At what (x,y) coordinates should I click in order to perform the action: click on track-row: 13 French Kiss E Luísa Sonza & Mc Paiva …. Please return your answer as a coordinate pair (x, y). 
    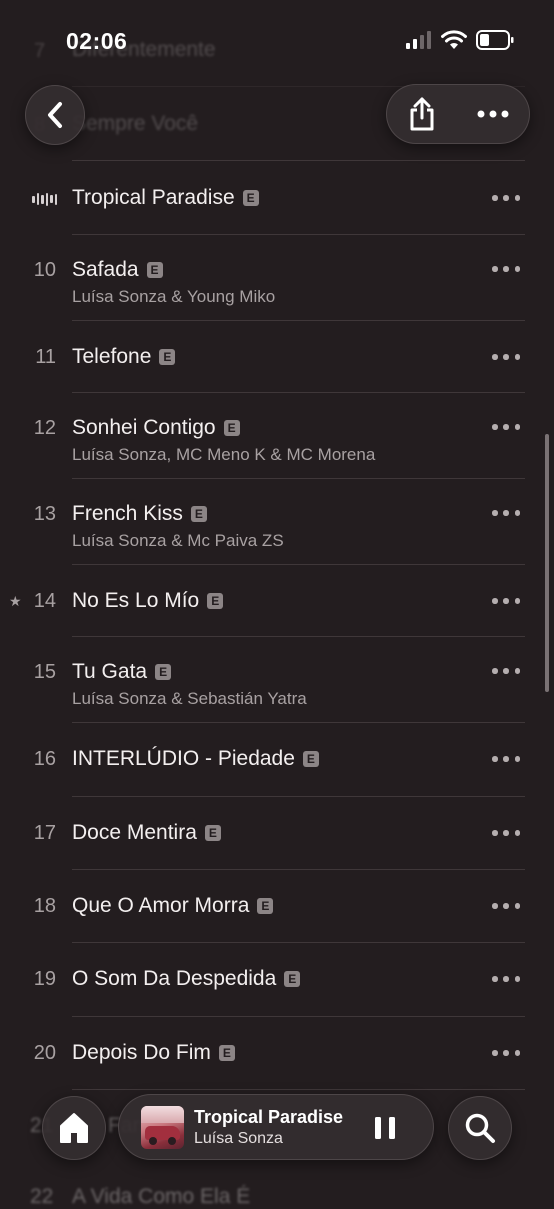
    Looking at the image, I should click on (277, 521).